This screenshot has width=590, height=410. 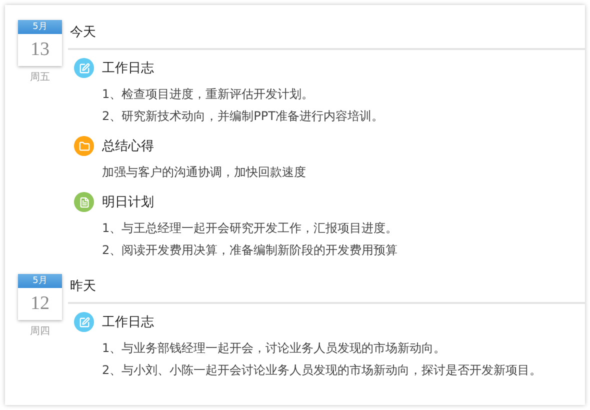 I want to click on weekday-label: 周四, so click(x=40, y=331).